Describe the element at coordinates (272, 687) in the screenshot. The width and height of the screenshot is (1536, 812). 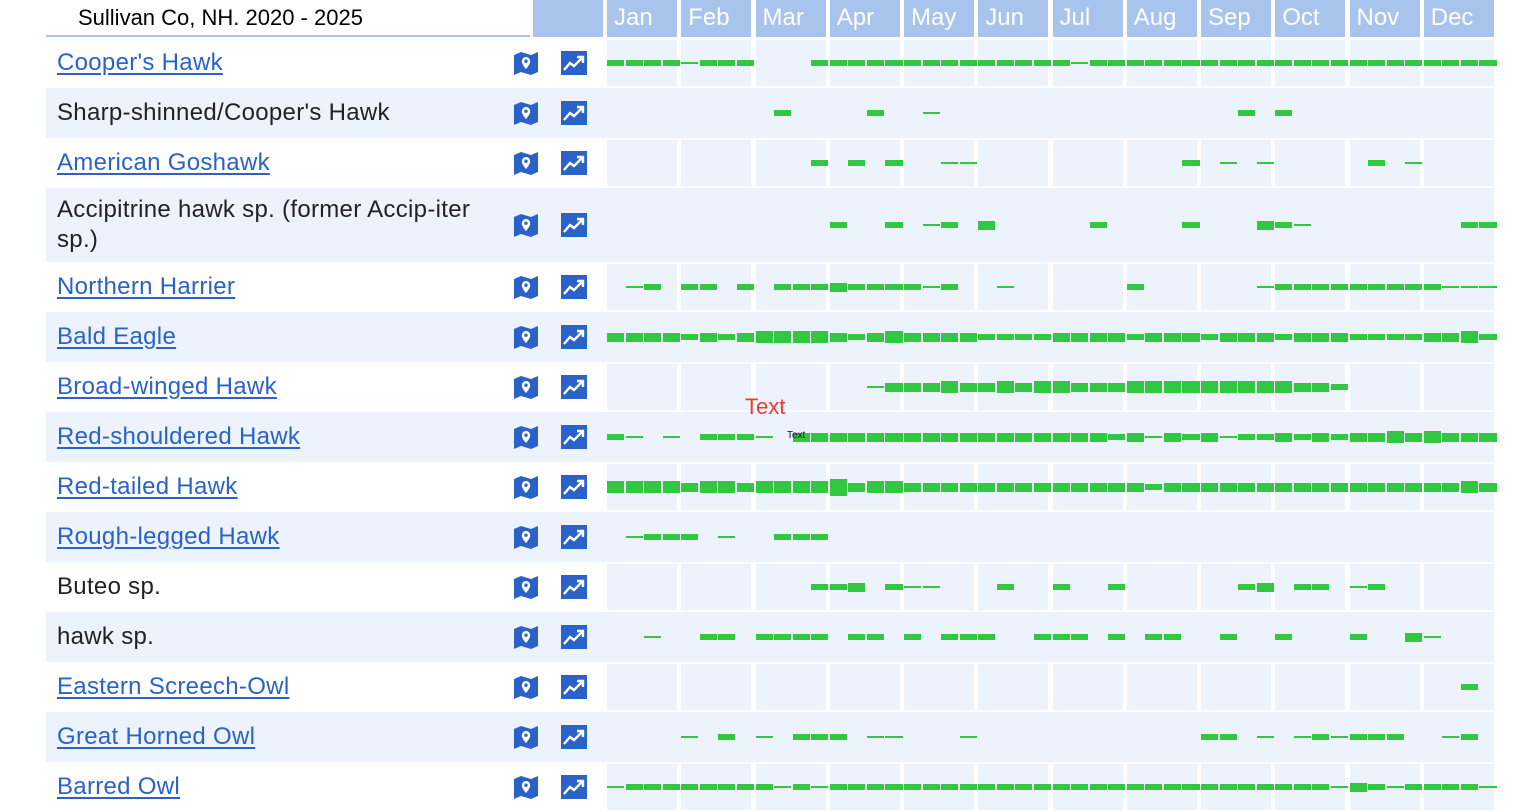
I see `species-link: Eastern Screech-Owl` at that location.